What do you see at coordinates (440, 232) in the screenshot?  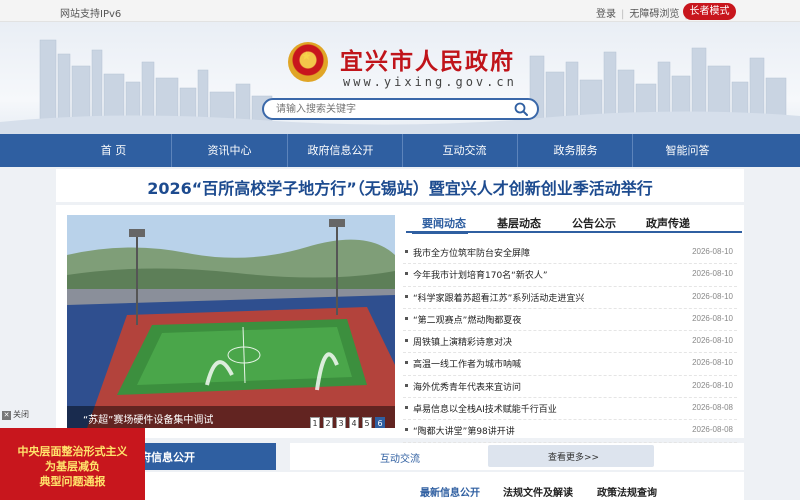 I see `active-tab-indicator` at bounding box center [440, 232].